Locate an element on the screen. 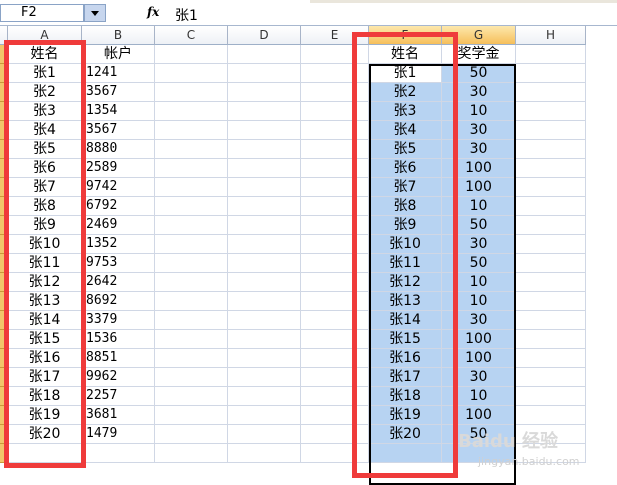 Image resolution: width=617 pixels, height=485 pixels. header-cell-f: 姓名 is located at coordinates (405, 54).